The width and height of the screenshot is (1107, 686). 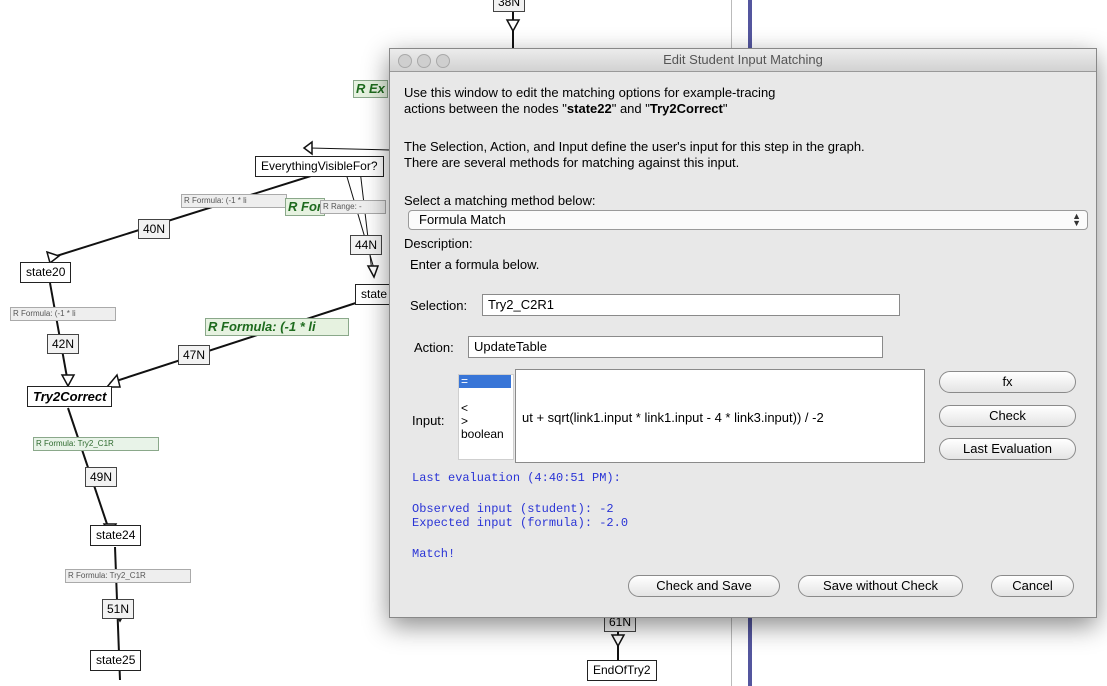 What do you see at coordinates (1076, 219) in the screenshot?
I see `updown-arrows-icon: ▲ ▼` at bounding box center [1076, 219].